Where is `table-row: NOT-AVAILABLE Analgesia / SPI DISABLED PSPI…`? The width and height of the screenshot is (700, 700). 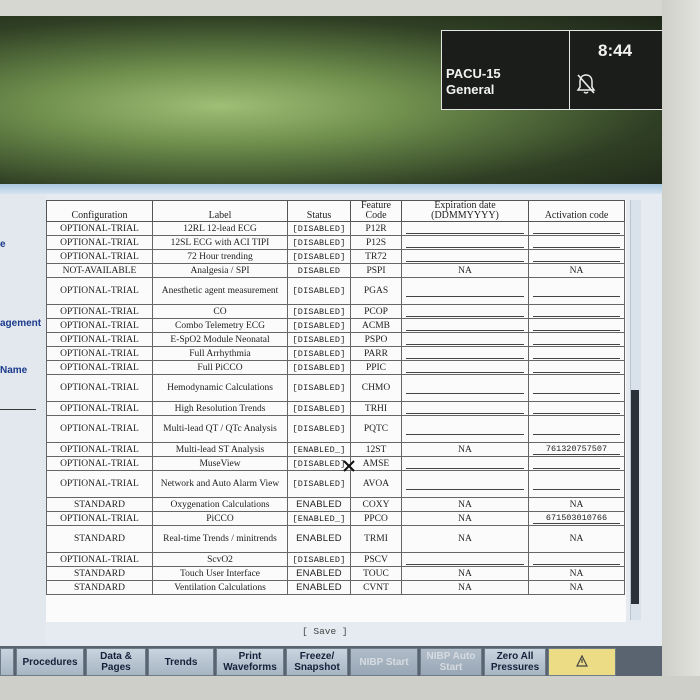
table-row: NOT-AVAILABLE Analgesia / SPI DISABLED PSPI… is located at coordinates (335, 270).